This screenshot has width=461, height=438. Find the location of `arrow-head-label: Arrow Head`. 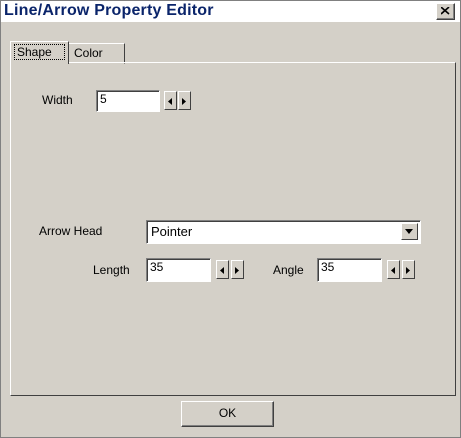

arrow-head-label: Arrow Head is located at coordinates (71, 231).